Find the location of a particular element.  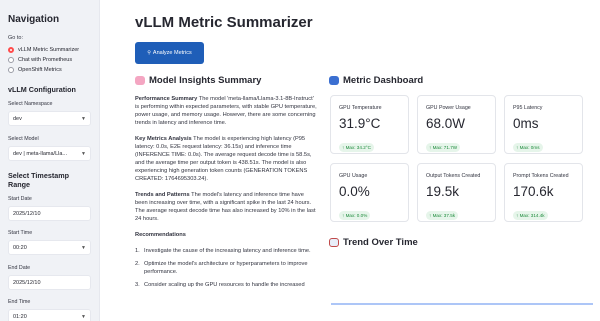

dashboard-heading: Metric Dashboard is located at coordinates (376, 80).